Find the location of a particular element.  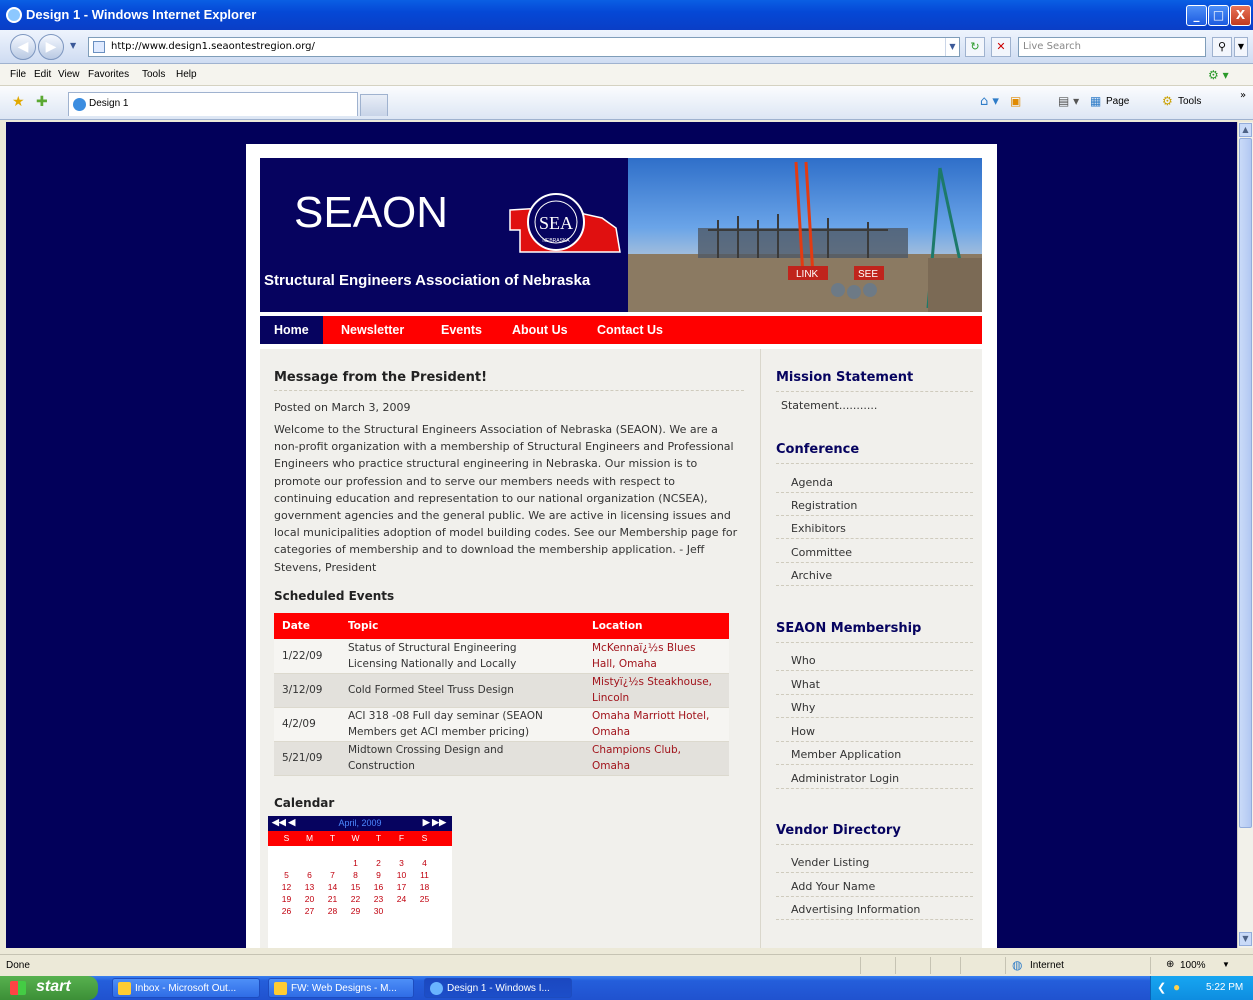

calendar-day: 27 is located at coordinates (309, 911).